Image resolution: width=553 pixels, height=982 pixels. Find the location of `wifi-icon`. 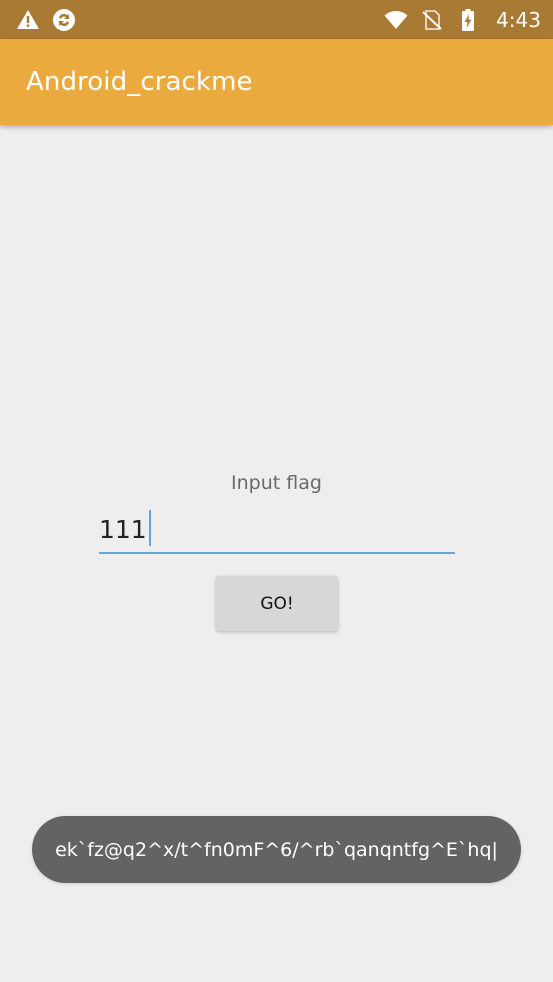

wifi-icon is located at coordinates (396, 20).